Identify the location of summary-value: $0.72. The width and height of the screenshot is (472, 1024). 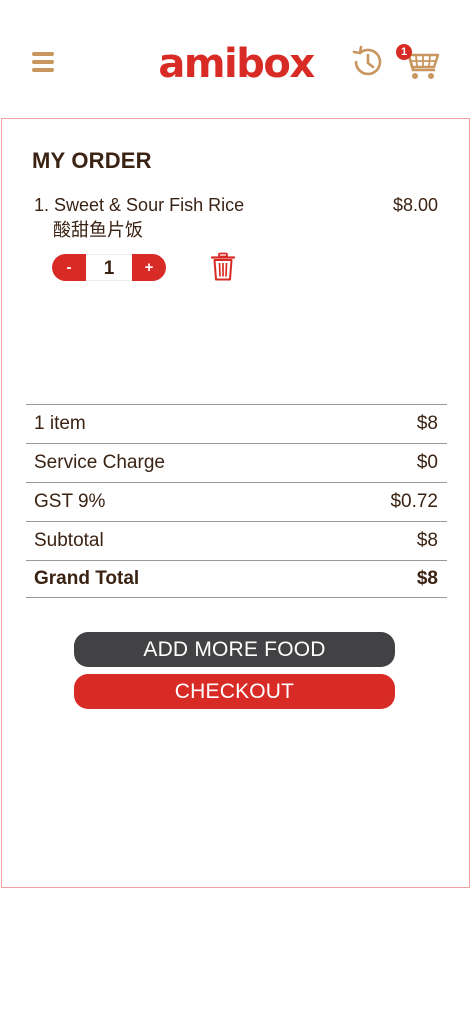
(414, 501).